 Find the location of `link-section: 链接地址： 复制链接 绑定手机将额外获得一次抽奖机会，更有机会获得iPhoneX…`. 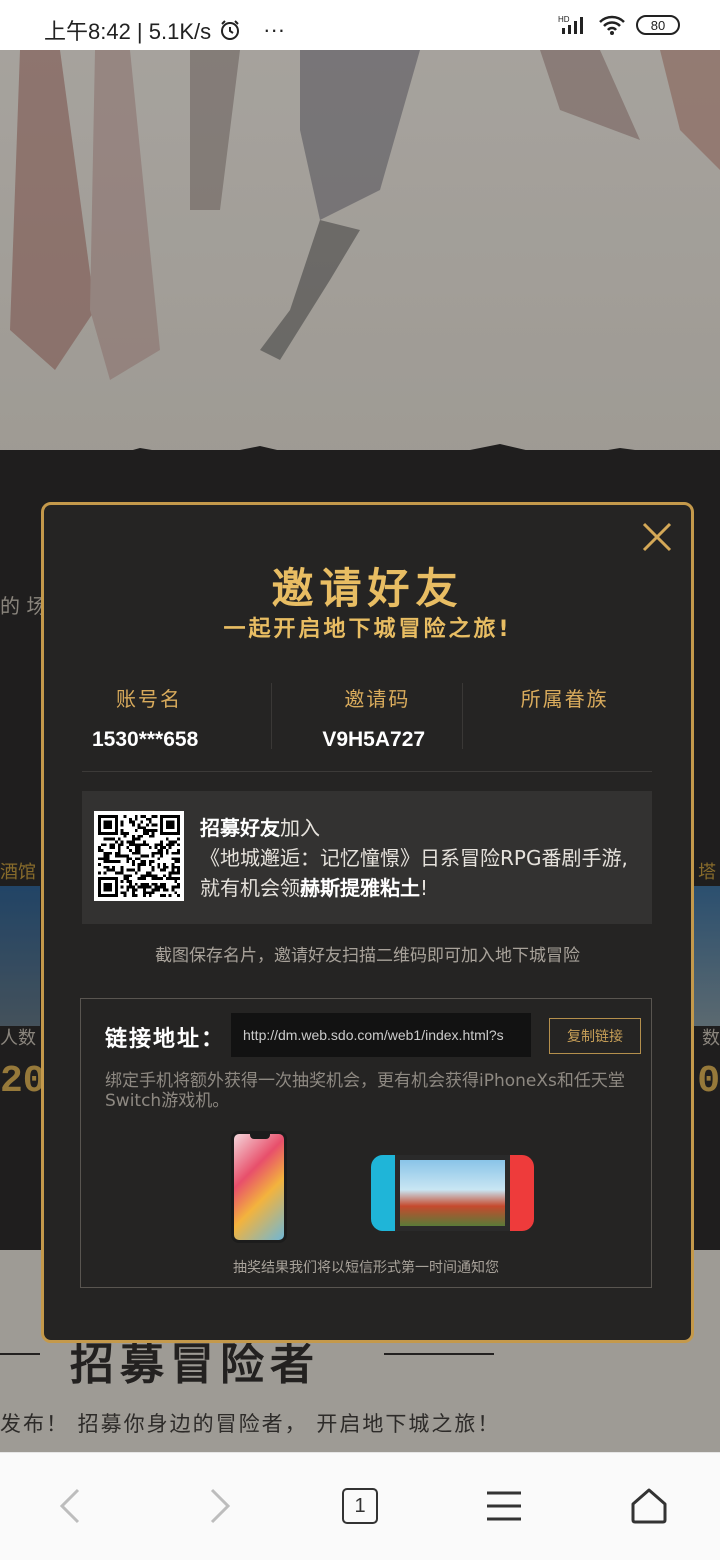

link-section: 链接地址： 复制链接 绑定手机将额外获得一次抽奖机会，更有机会获得iPhoneX… is located at coordinates (366, 1143).